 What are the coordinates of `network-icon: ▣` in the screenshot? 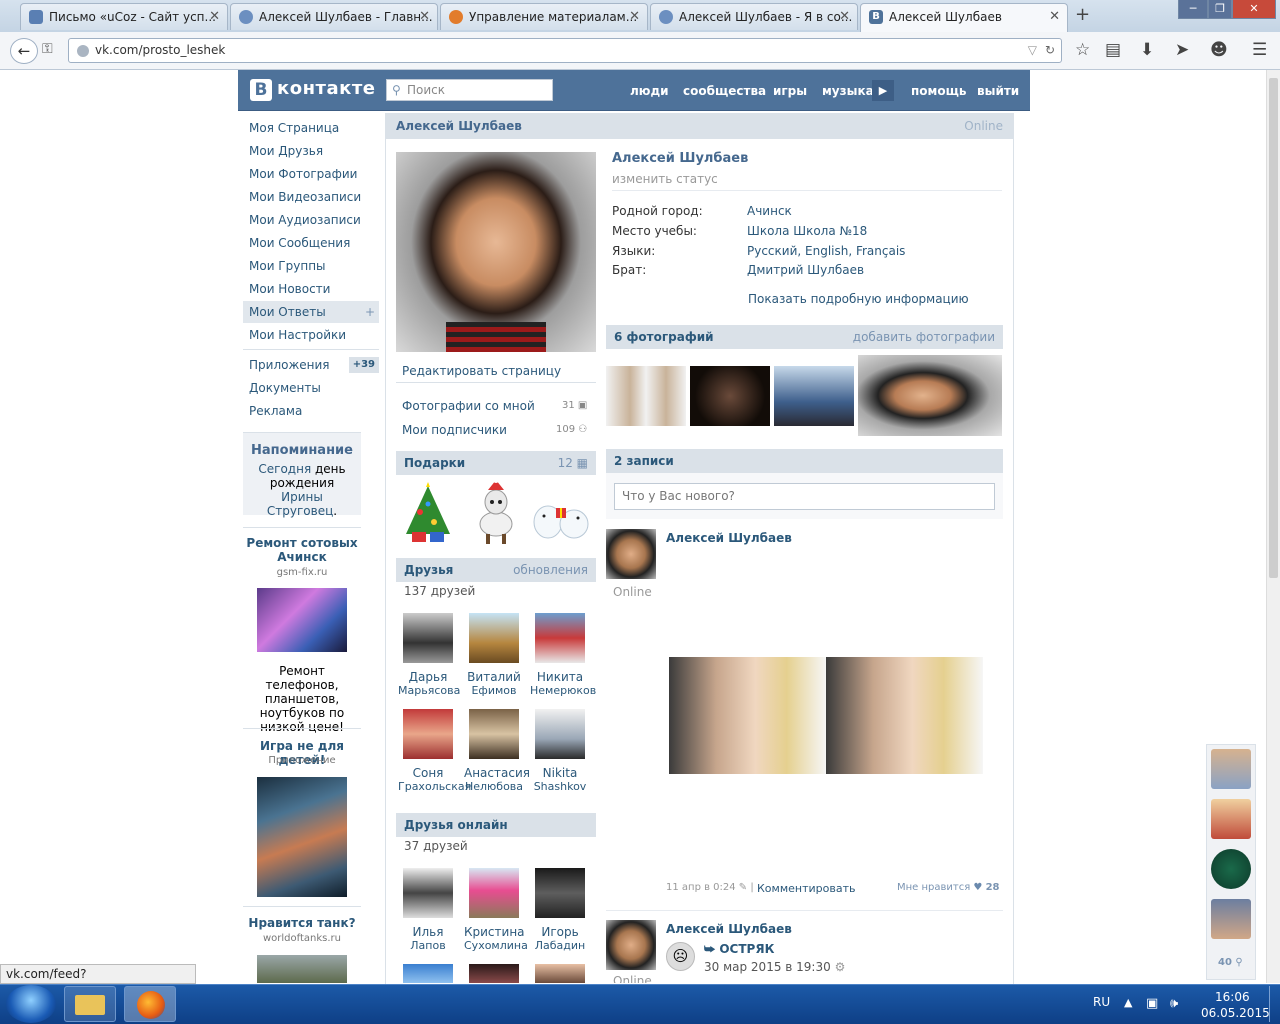 It's located at (1152, 1003).